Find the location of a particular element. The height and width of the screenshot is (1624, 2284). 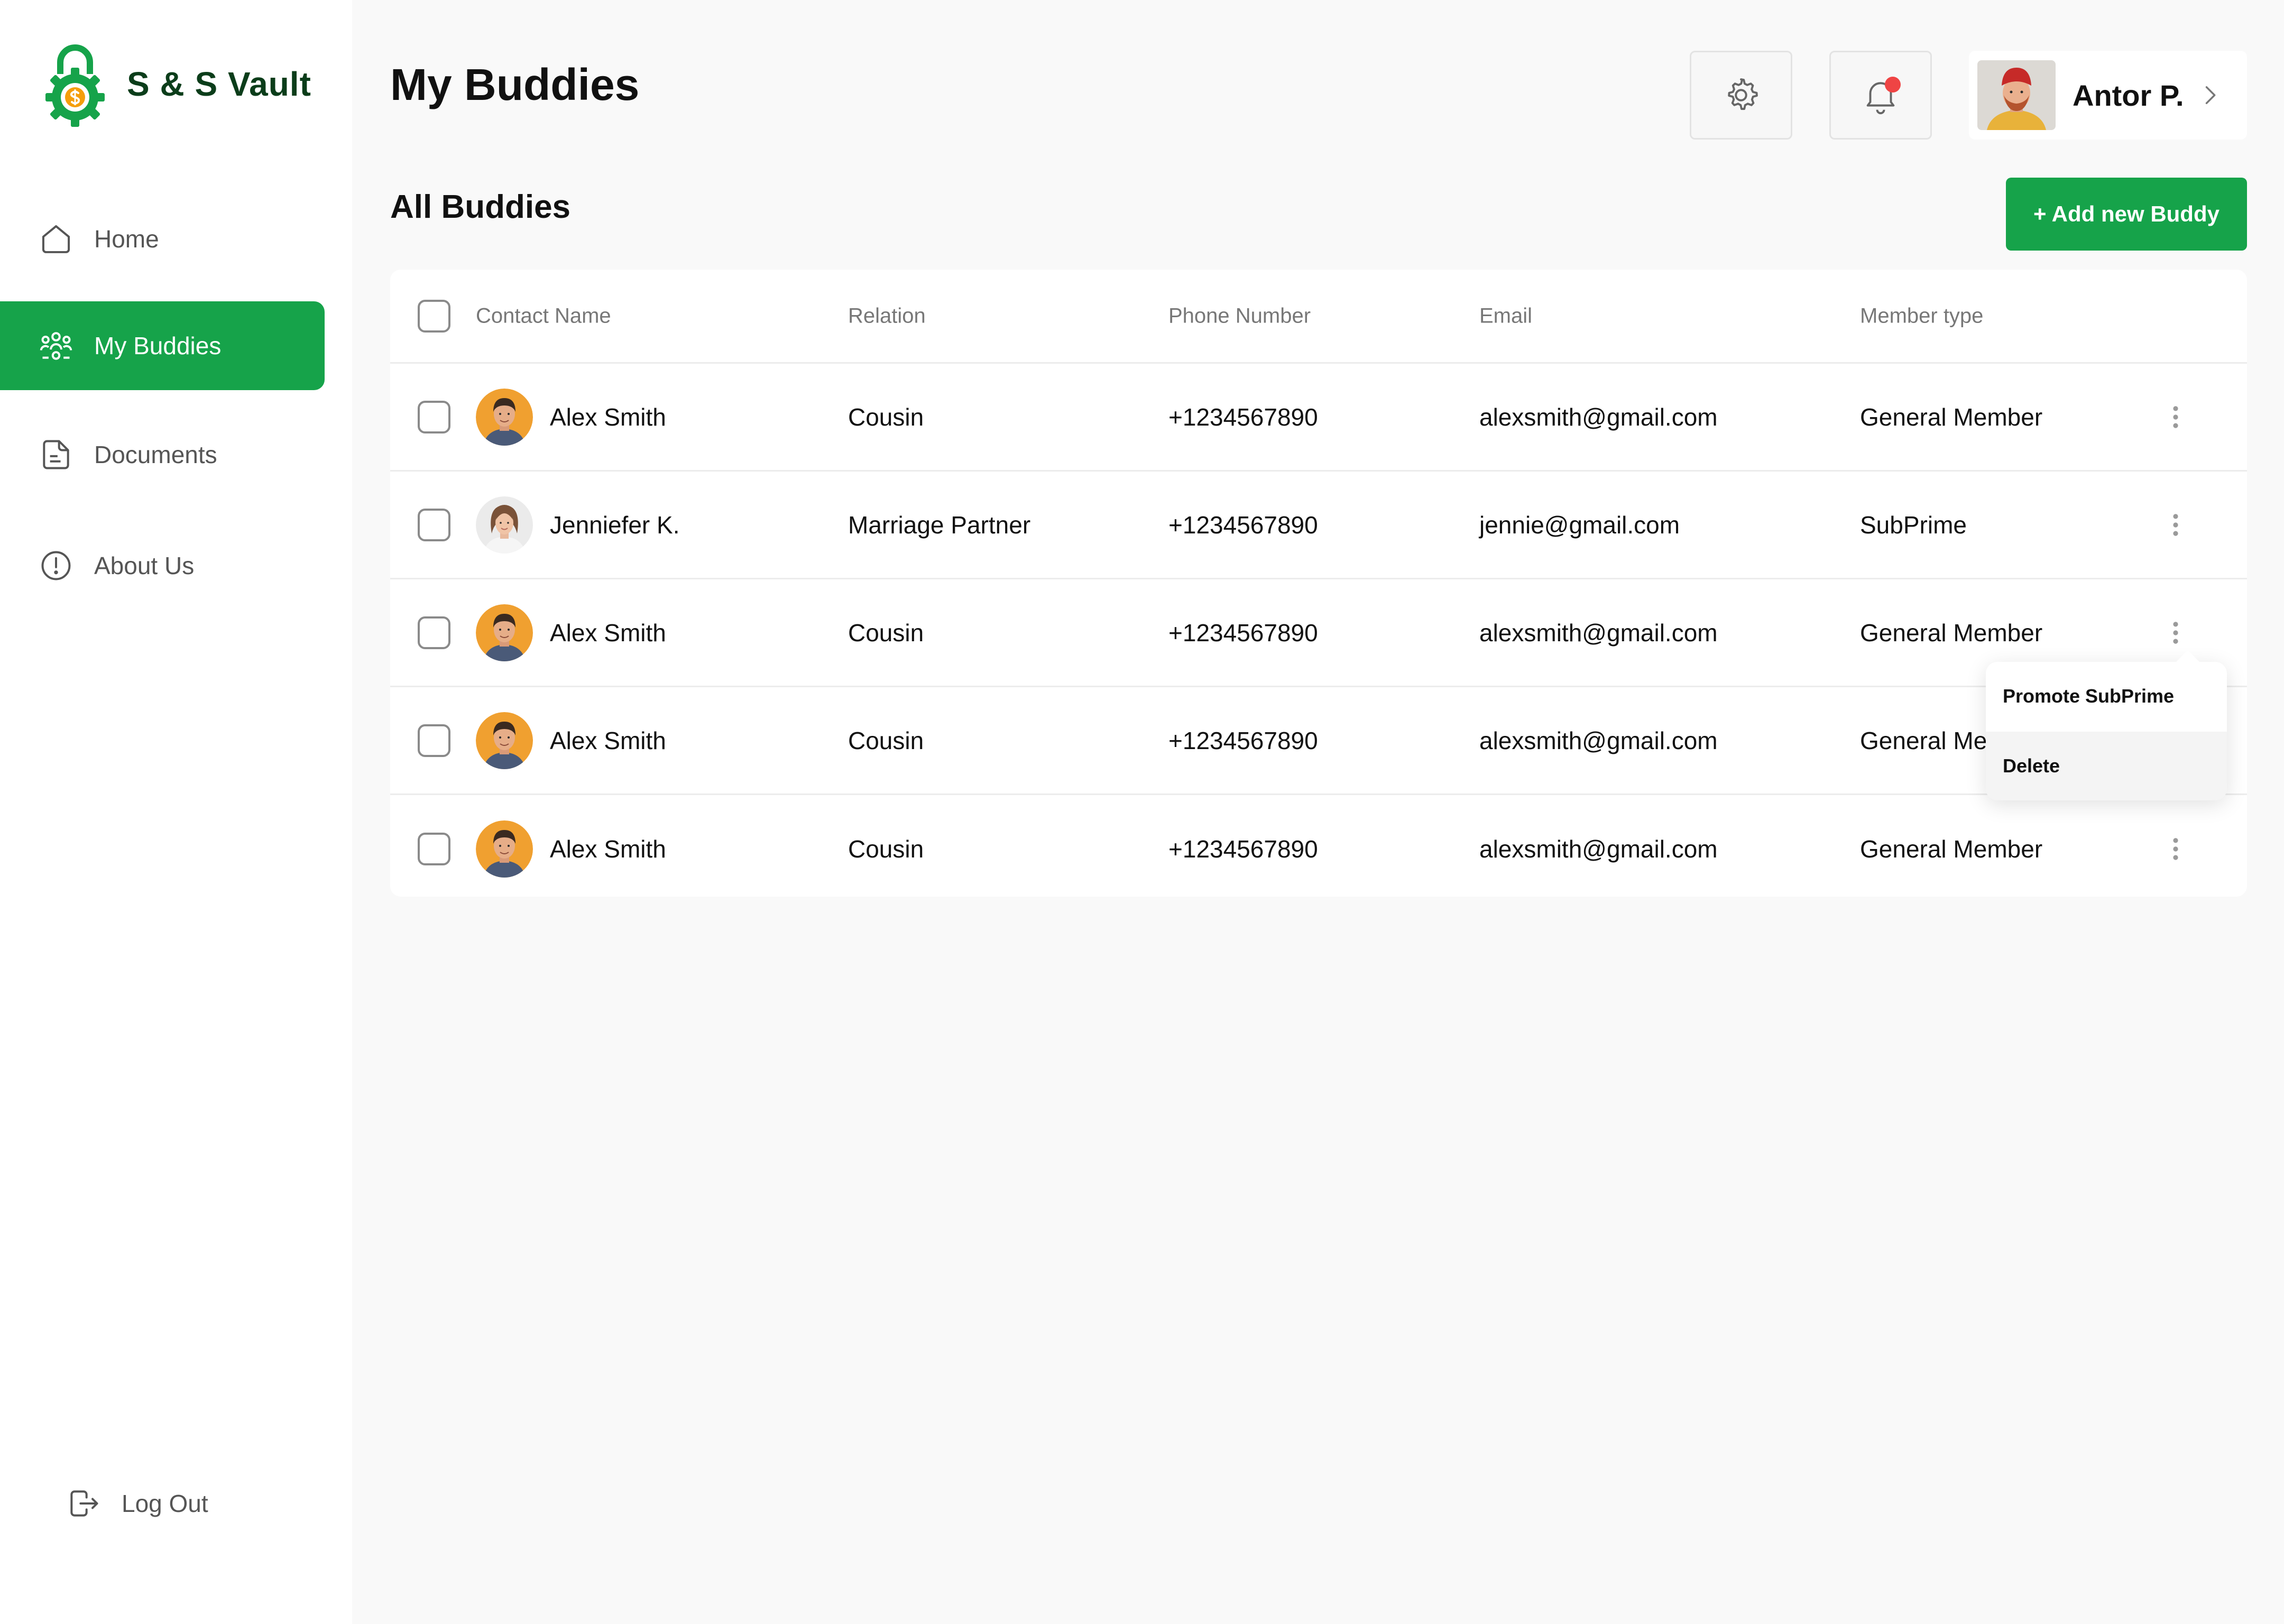

sidebar-item-my-buddies: My Buddies is located at coordinates (162, 345).